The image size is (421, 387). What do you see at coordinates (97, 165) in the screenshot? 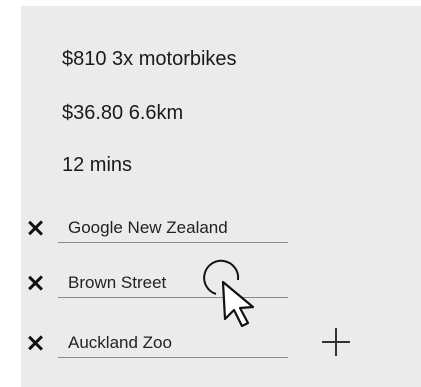
I see `trip-duration: 12 mins` at bounding box center [97, 165].